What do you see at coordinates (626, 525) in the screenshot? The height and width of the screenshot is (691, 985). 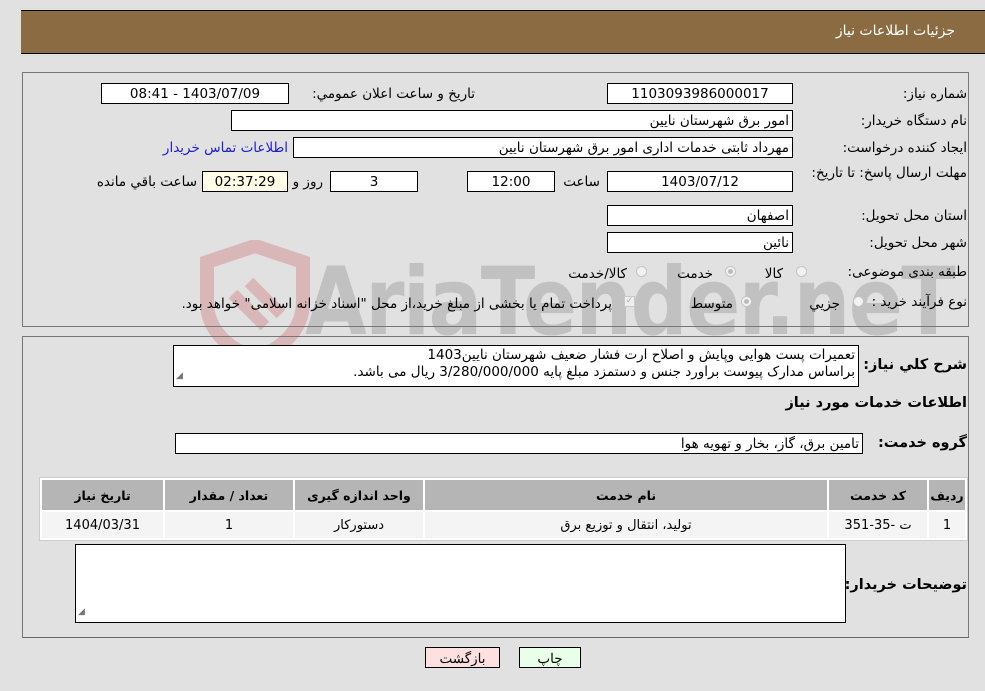 I see `cell-service-name: تولید، انتقال و توزیع برق` at bounding box center [626, 525].